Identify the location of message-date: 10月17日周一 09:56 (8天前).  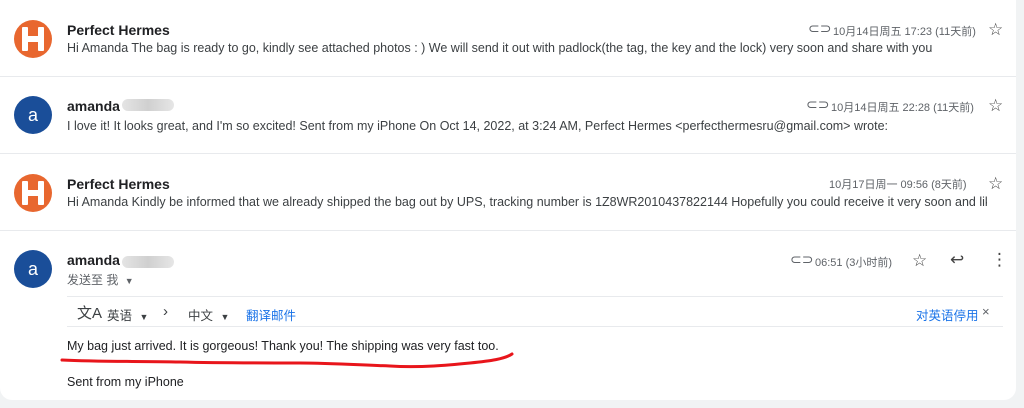
(898, 185).